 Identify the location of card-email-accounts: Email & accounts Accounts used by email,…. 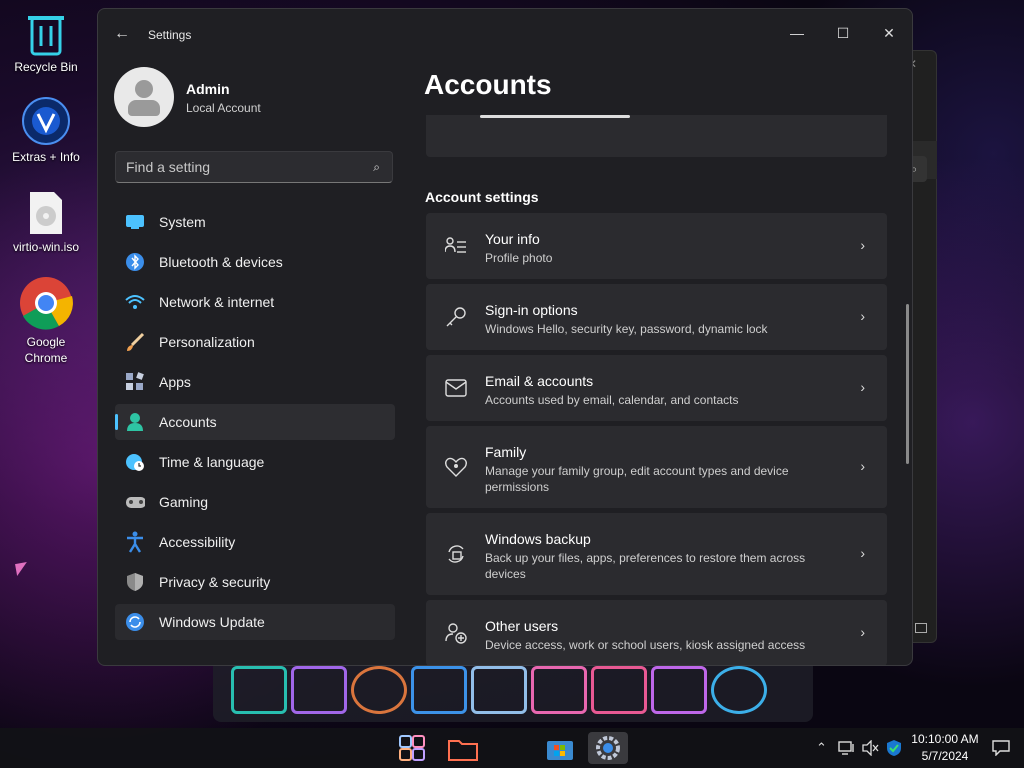
(656, 388).